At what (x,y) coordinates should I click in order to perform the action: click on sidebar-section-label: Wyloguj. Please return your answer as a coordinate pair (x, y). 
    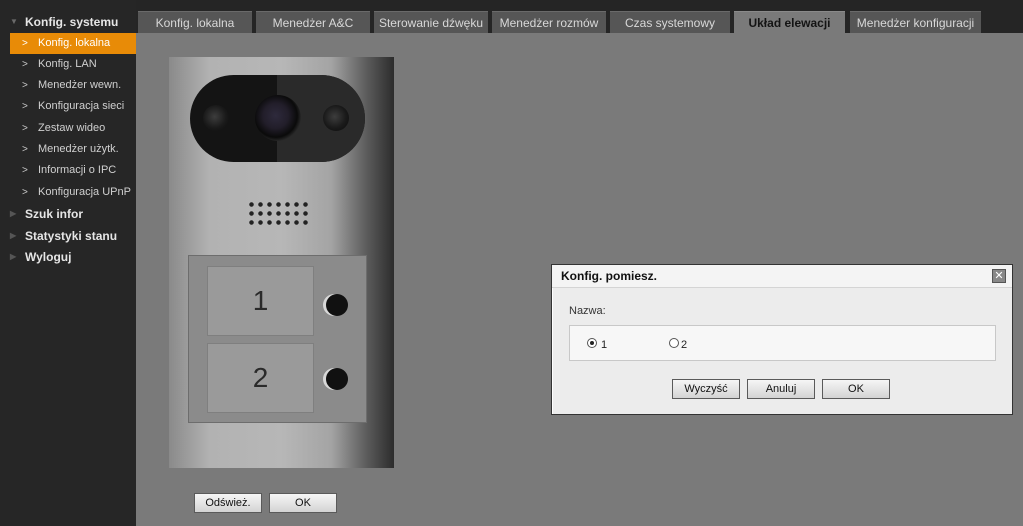
    Looking at the image, I should click on (48, 257).